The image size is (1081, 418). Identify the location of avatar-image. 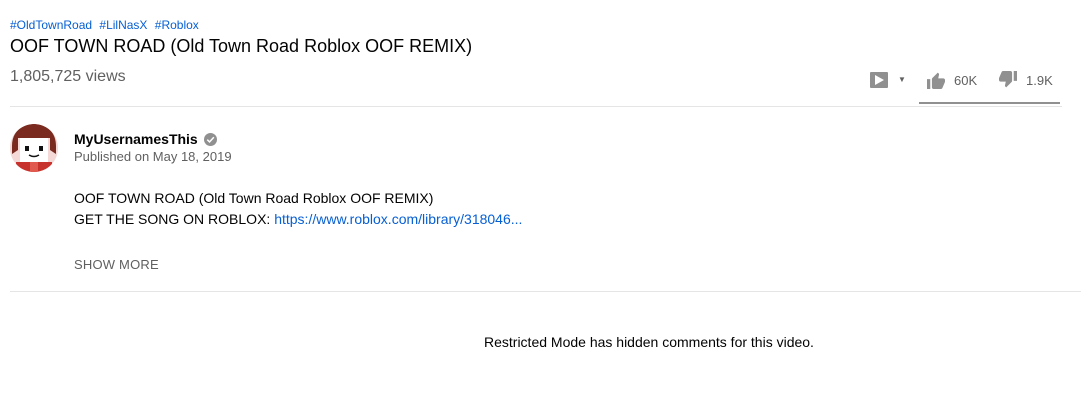
(34, 148).